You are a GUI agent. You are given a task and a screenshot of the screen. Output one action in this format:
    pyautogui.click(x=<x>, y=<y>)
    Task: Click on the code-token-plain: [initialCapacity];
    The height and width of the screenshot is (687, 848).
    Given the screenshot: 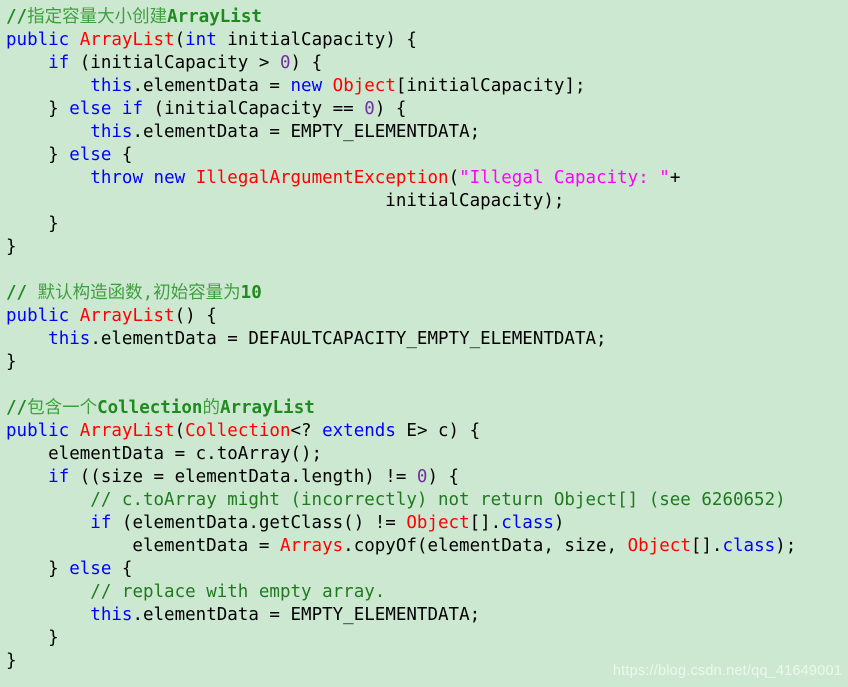 What is the action you would take?
    pyautogui.click(x=490, y=86)
    